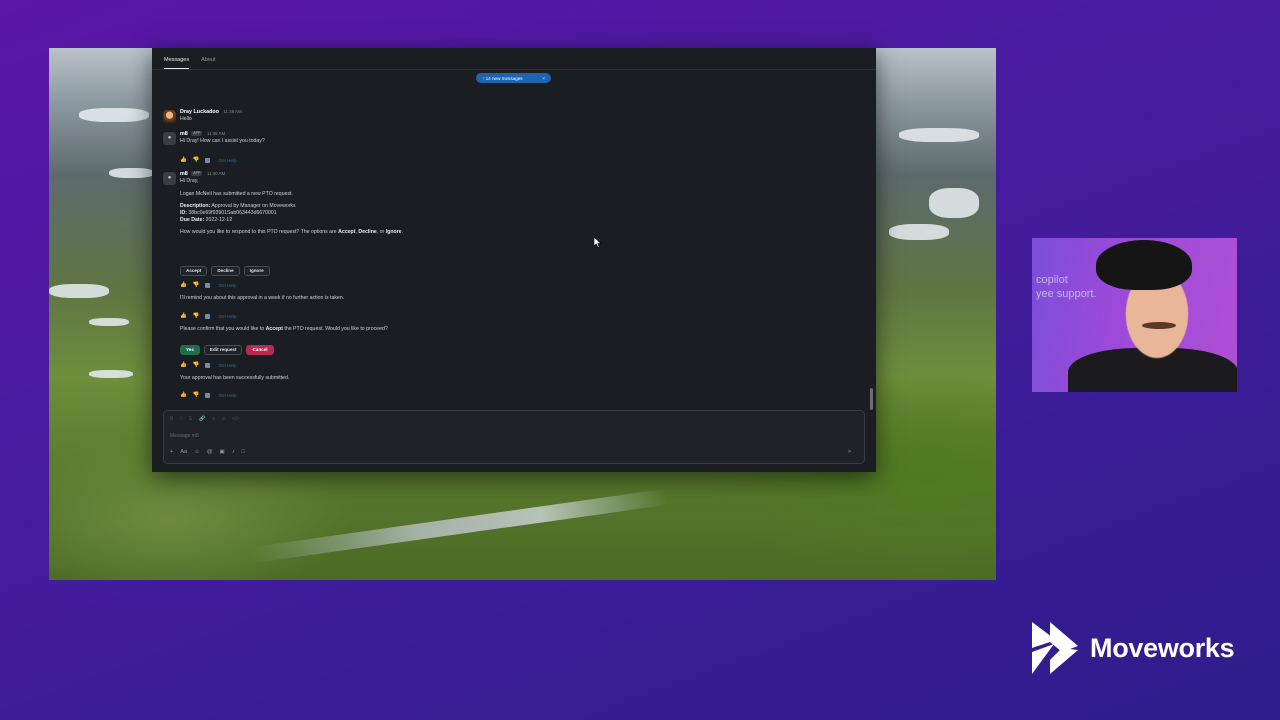 Image resolution: width=1280 pixels, height=720 pixels. Describe the element at coordinates (330, 220) in the screenshot. I see `due-date-line: Due Date: 2022-12-12` at that location.